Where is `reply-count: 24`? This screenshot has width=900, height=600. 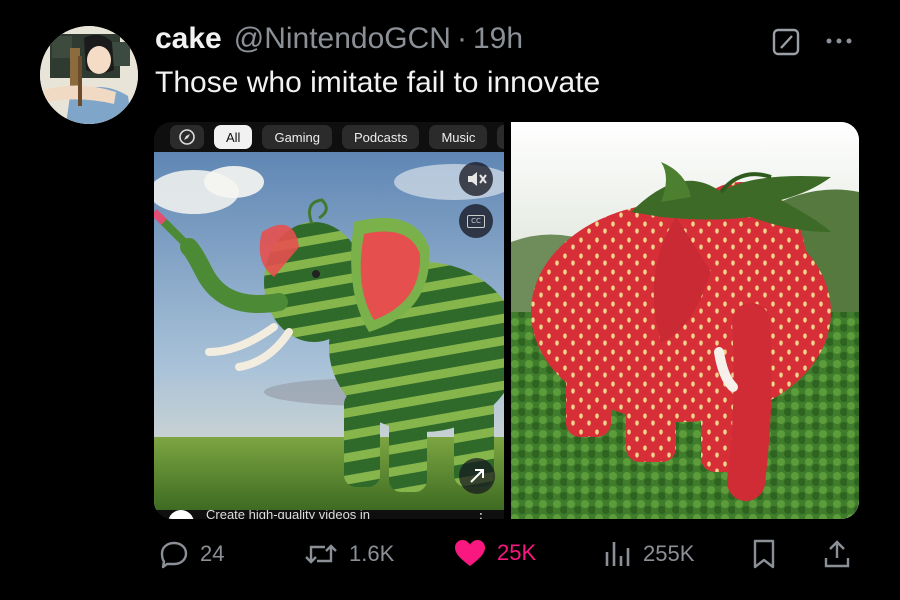
reply-count: 24 is located at coordinates (212, 553).